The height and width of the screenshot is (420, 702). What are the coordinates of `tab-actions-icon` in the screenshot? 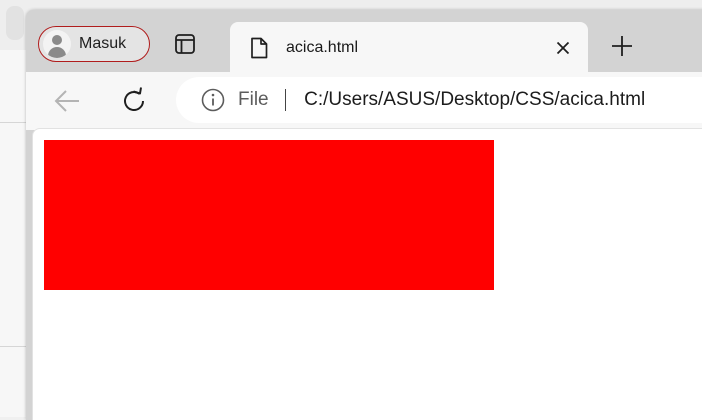 It's located at (185, 44).